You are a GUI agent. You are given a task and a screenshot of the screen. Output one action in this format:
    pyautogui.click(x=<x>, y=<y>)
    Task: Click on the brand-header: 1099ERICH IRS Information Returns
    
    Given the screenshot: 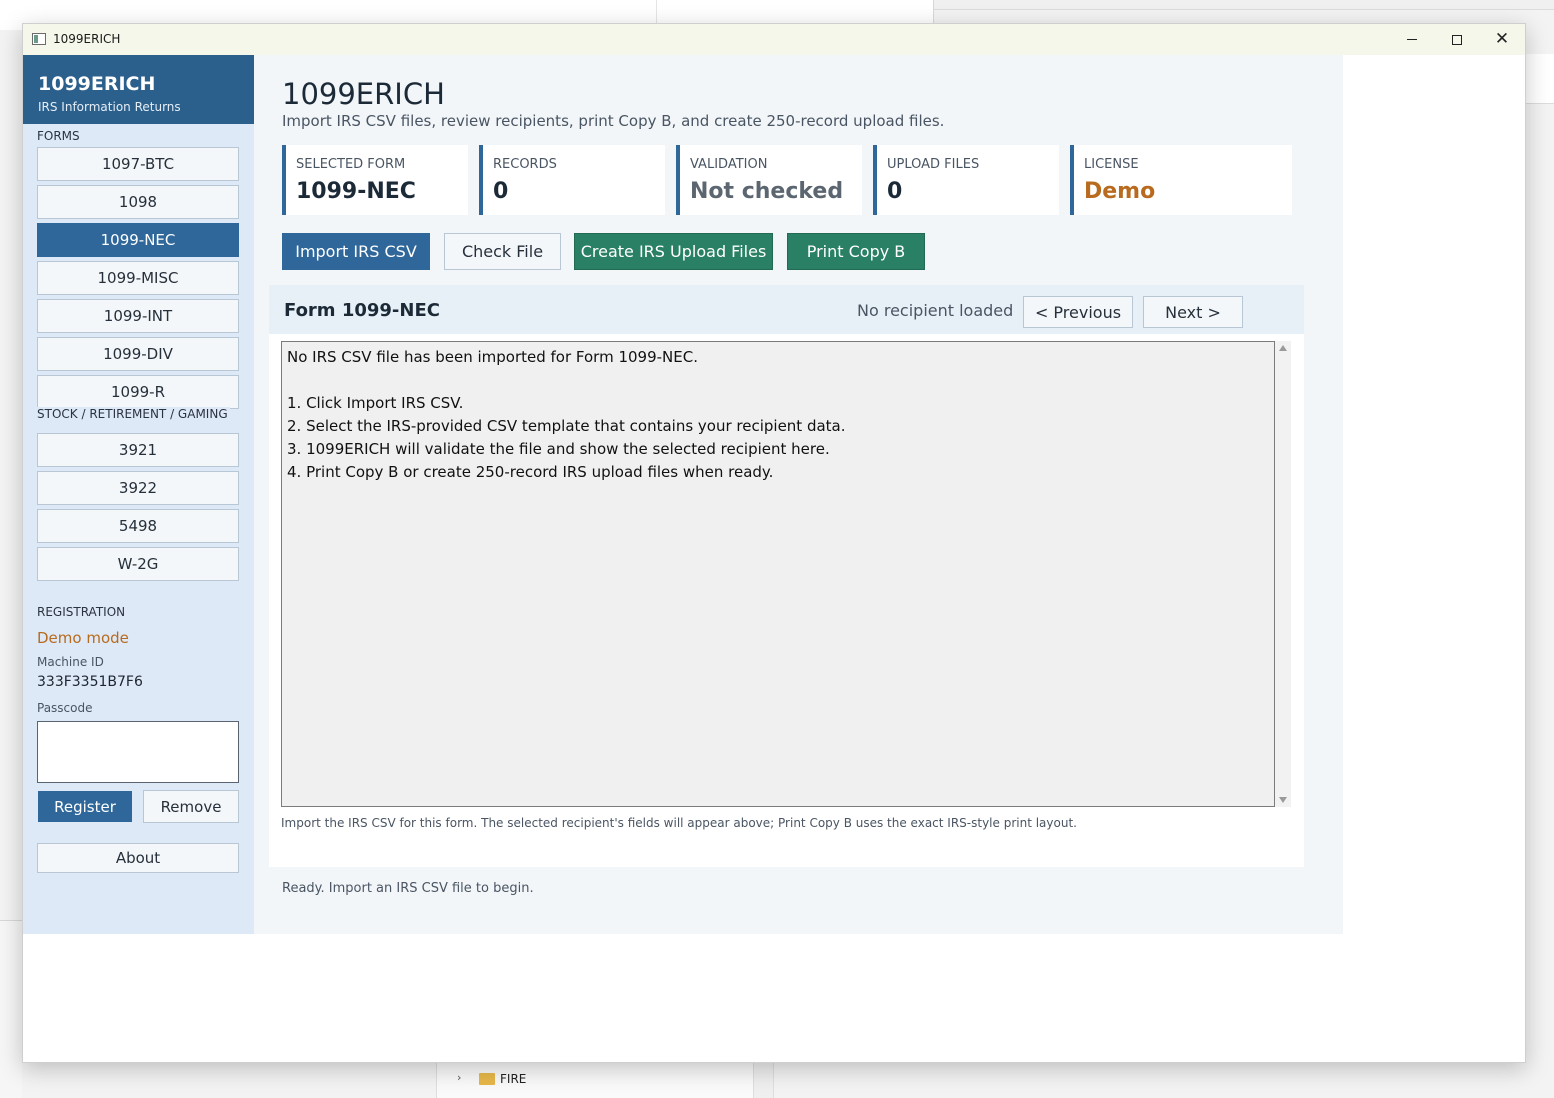 What is the action you would take?
    pyautogui.click(x=138, y=89)
    